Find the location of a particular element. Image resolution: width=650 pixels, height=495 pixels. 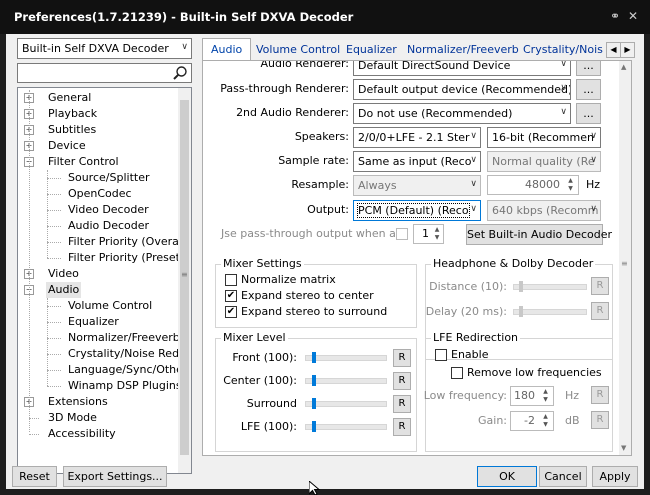

tree-item: Device is located at coordinates (67, 146).